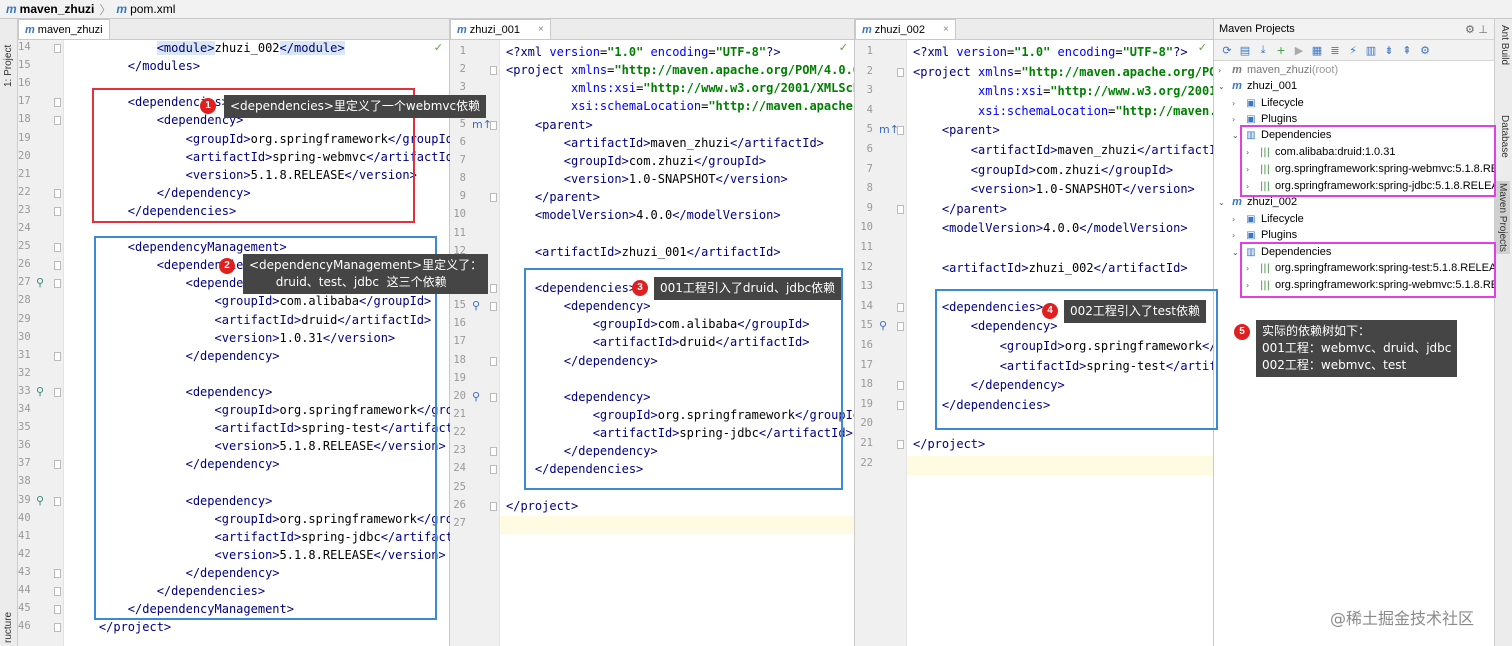  What do you see at coordinates (1263, 50) in the screenshot?
I see `download-icon: ⤓` at bounding box center [1263, 50].